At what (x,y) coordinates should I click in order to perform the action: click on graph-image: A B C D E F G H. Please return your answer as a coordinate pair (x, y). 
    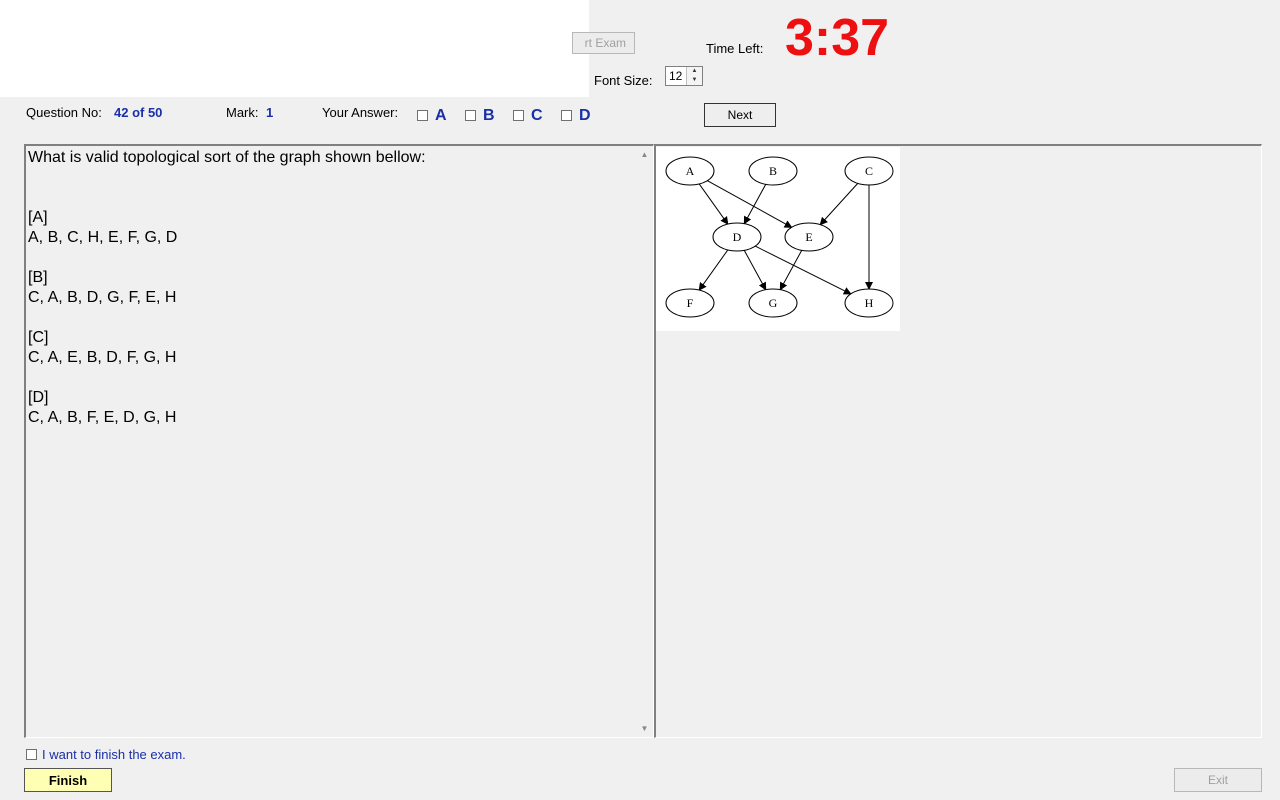
    Looking at the image, I should click on (778, 239).